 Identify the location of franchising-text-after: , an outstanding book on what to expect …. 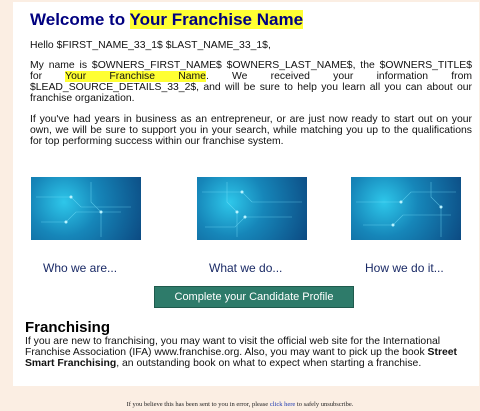
(269, 363).